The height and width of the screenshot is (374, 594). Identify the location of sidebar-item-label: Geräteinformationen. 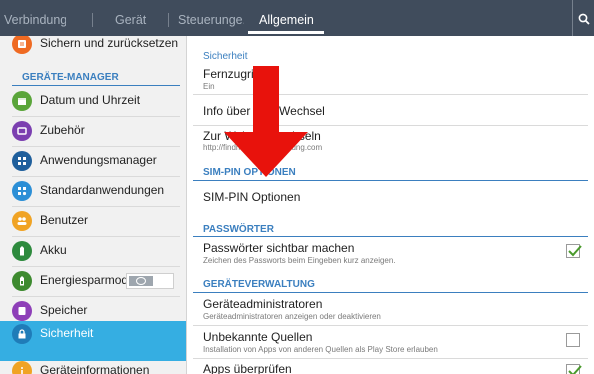
(95, 368).